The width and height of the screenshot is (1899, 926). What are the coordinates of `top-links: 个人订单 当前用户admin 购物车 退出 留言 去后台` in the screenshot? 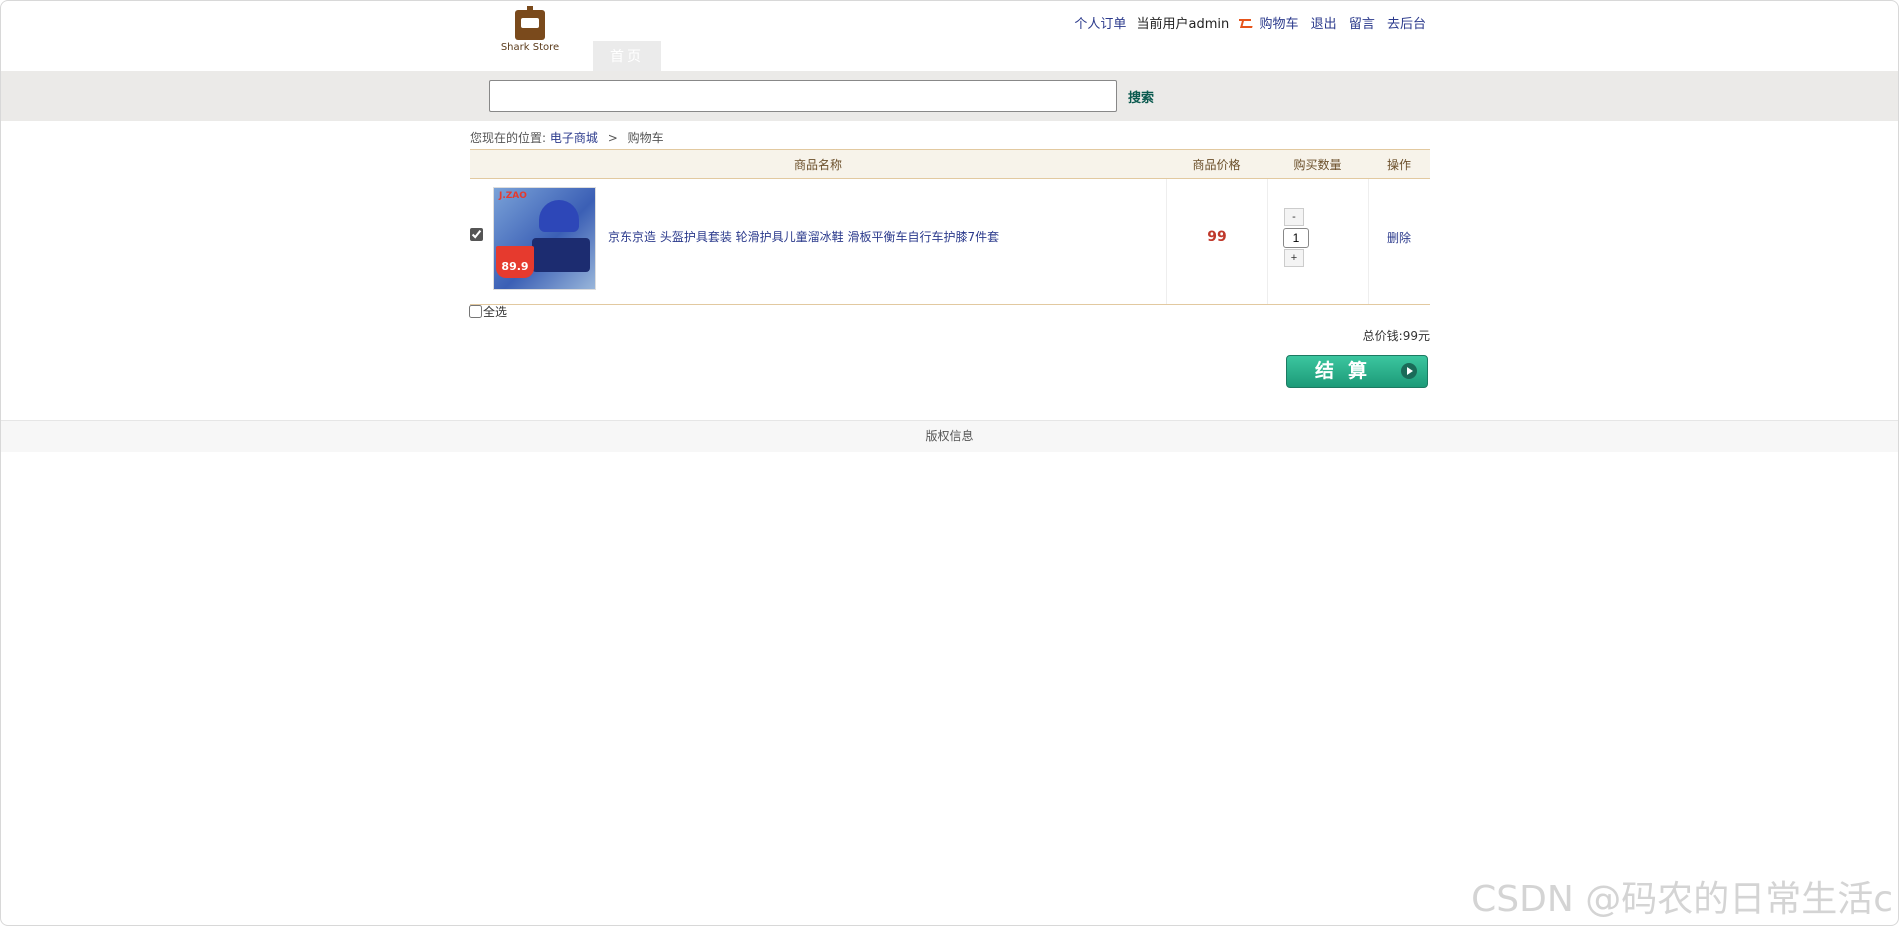 It's located at (1246, 22).